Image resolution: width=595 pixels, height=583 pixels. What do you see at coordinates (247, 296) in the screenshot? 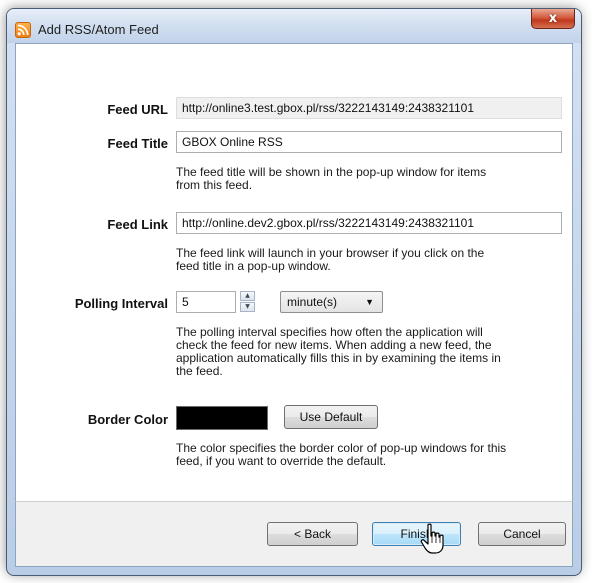
I see `spin-up-icon: ▲` at bounding box center [247, 296].